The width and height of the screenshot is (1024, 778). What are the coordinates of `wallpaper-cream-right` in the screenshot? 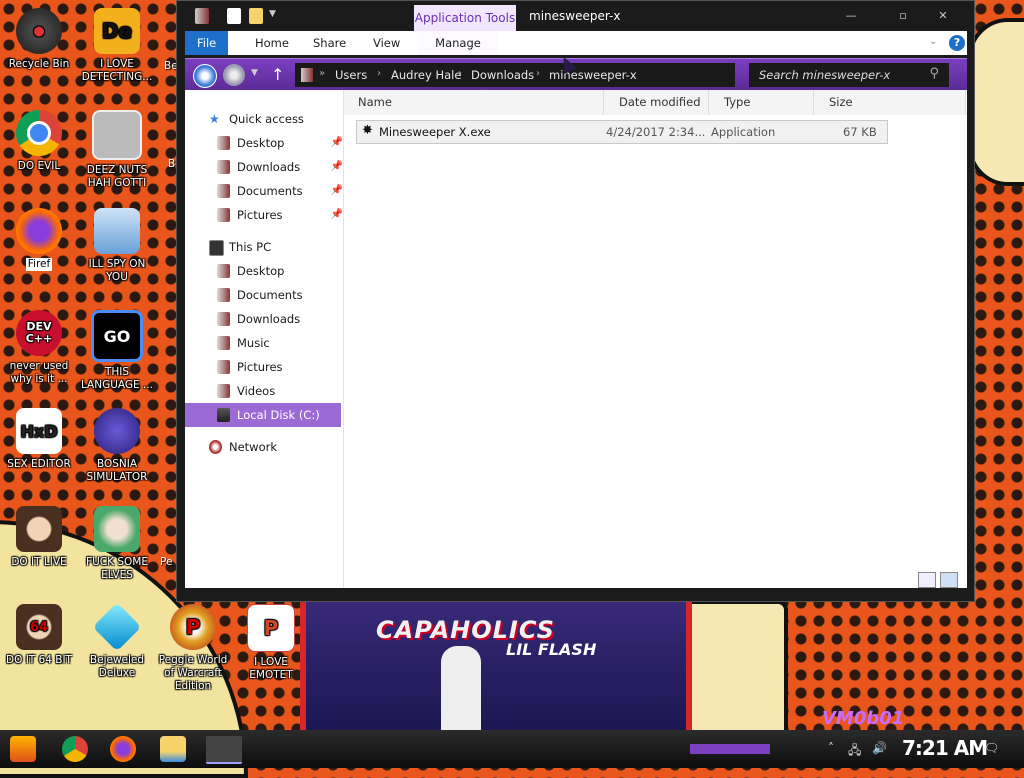 It's located at (734, 674).